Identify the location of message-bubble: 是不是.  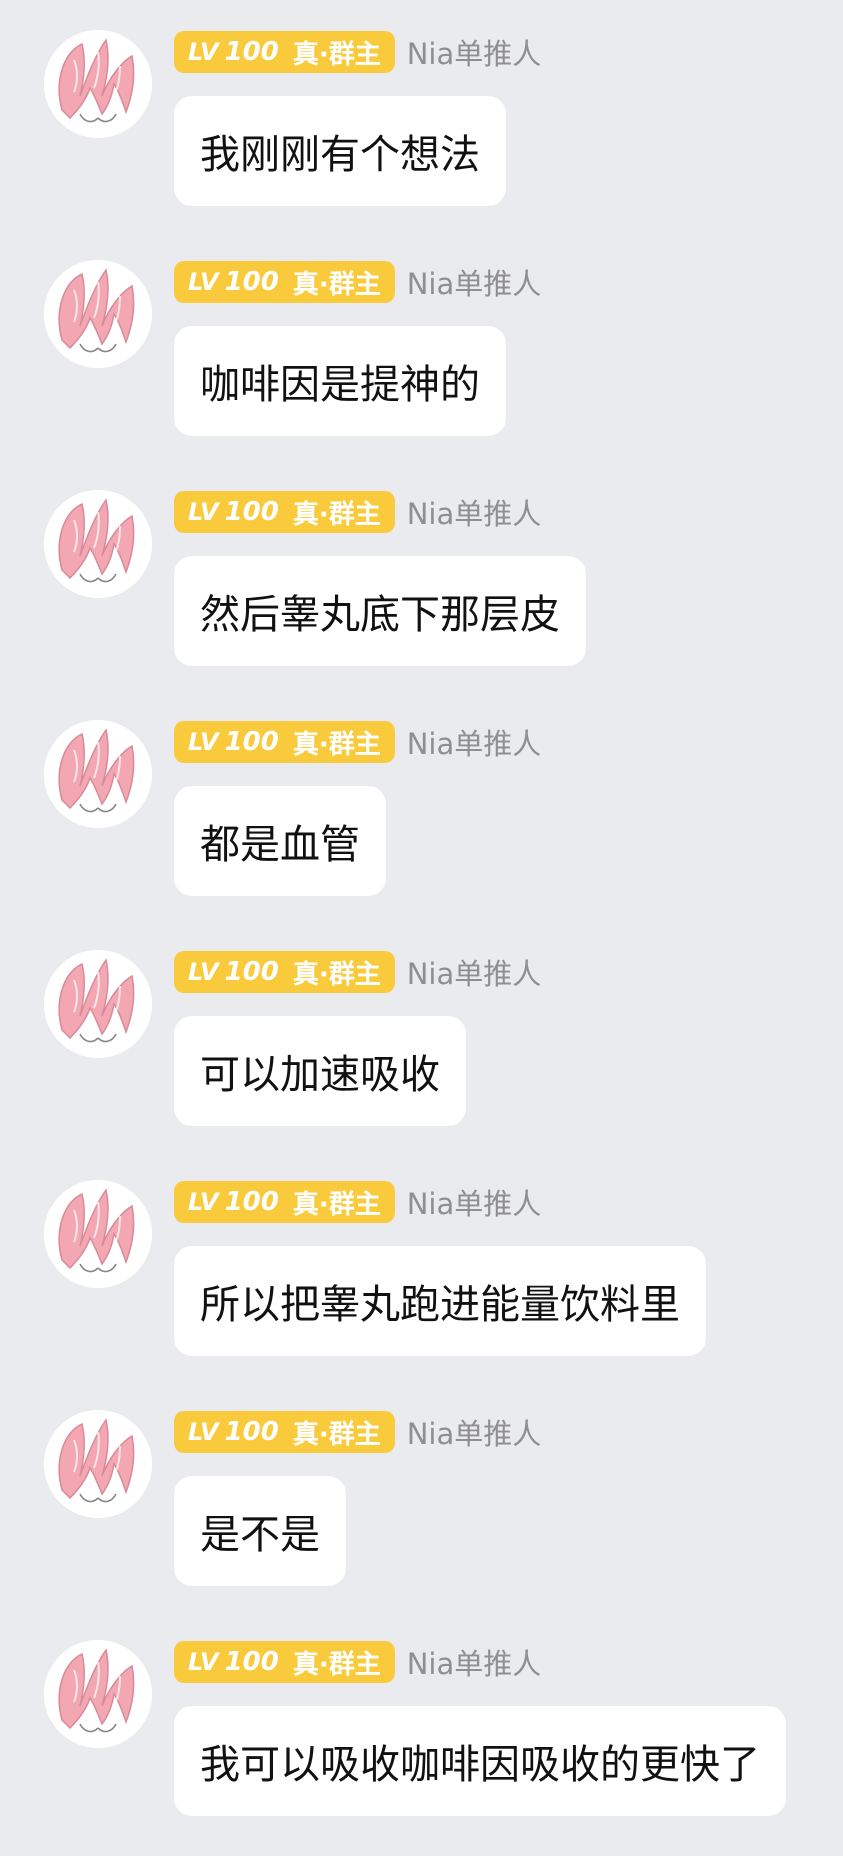
(260, 1531).